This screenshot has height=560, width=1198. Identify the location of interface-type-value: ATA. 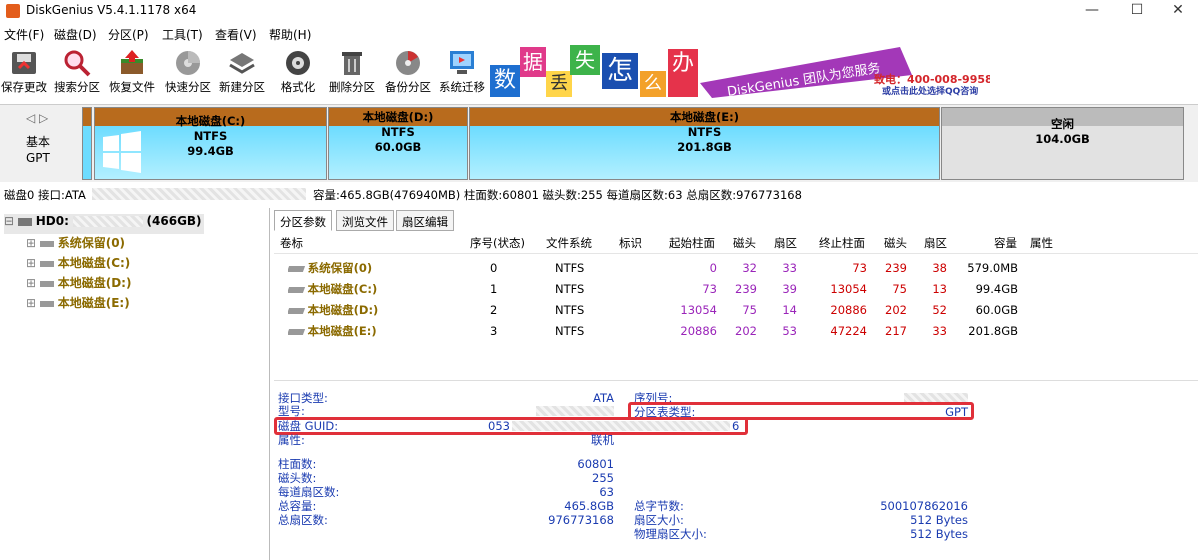
(603, 398).